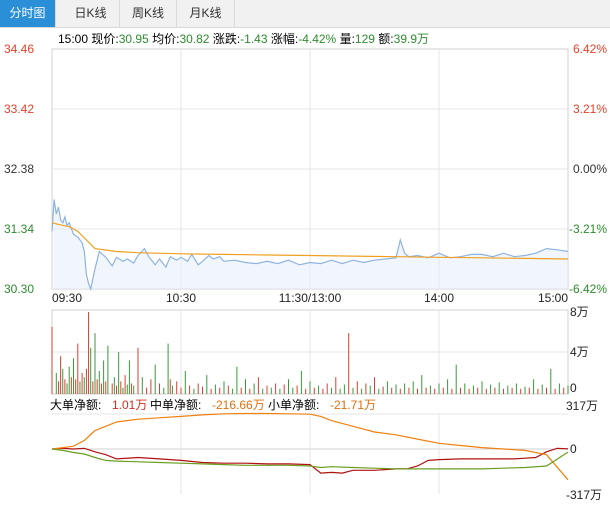 This screenshot has height=508, width=610. What do you see at coordinates (19, 49) in the screenshot?
I see `price-y-left-tick-0: 34.46` at bounding box center [19, 49].